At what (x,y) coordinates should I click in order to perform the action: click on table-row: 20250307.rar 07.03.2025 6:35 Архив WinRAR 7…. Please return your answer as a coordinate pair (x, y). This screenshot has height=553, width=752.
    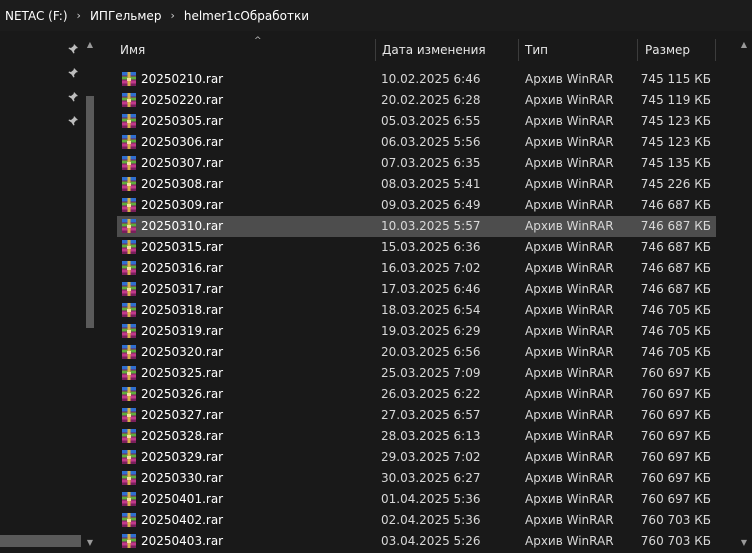
    Looking at the image, I should click on (416, 163).